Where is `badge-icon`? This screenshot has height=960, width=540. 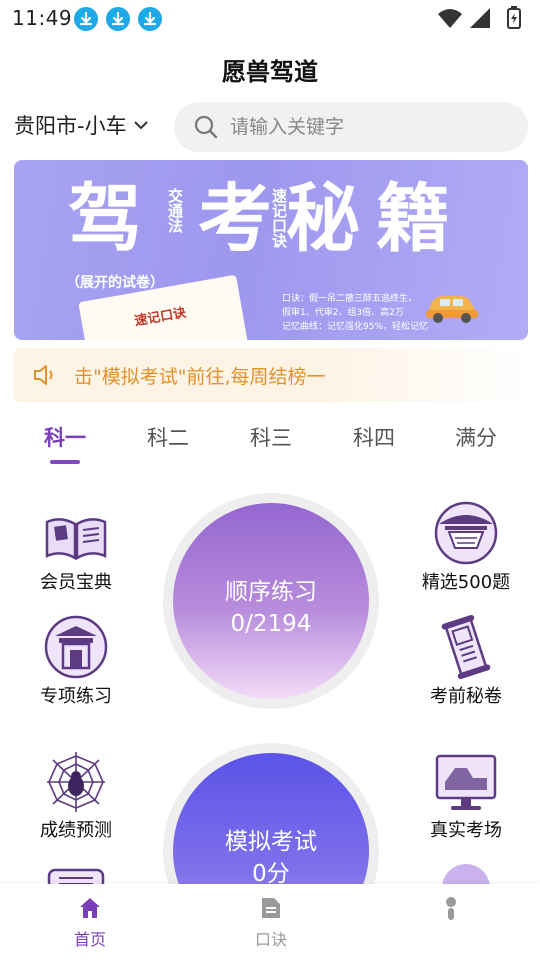 badge-icon is located at coordinates (466, 874).